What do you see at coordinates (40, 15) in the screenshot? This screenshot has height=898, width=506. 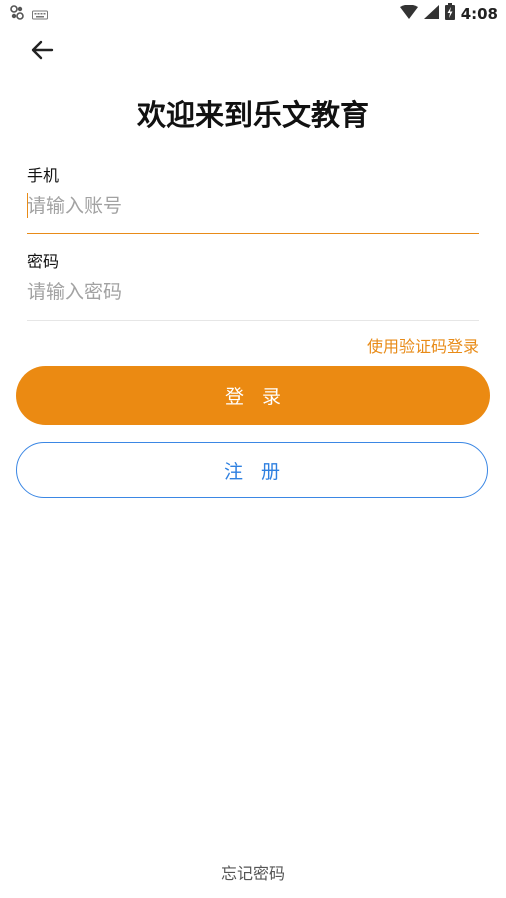 I see `keyboard-icon` at bounding box center [40, 15].